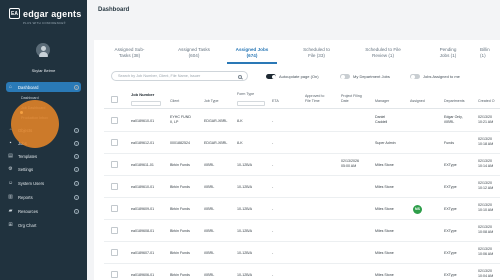  I want to click on tab-pending-jobs: Pending Jobs (1), so click(448, 55).